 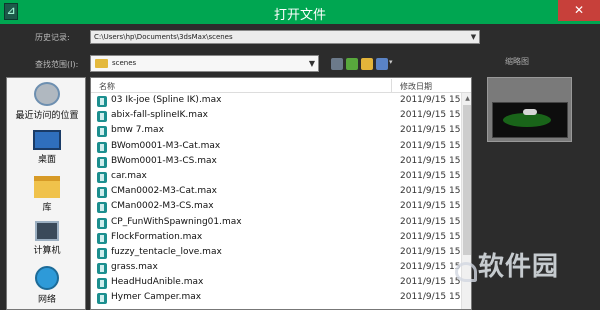 What do you see at coordinates (382, 64) in the screenshot?
I see `view-menu-icon` at bounding box center [382, 64].